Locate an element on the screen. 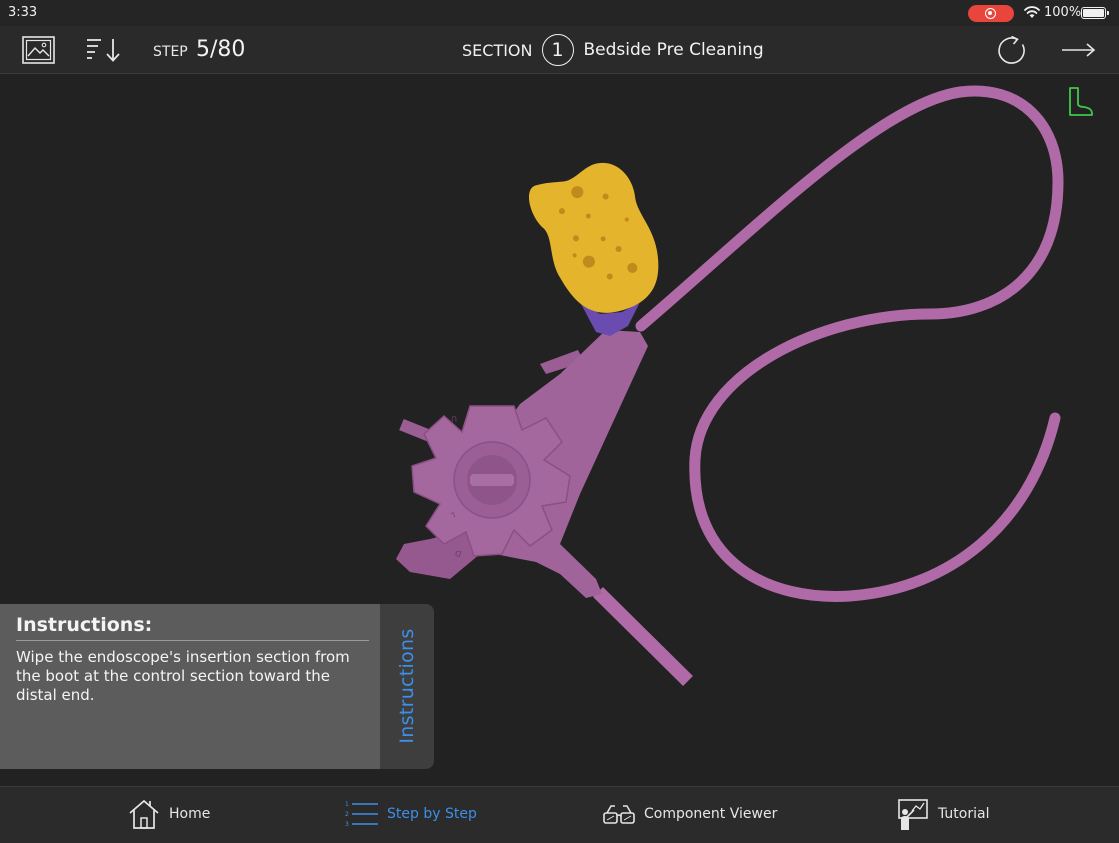  section-number-badge: 1 is located at coordinates (557, 50).